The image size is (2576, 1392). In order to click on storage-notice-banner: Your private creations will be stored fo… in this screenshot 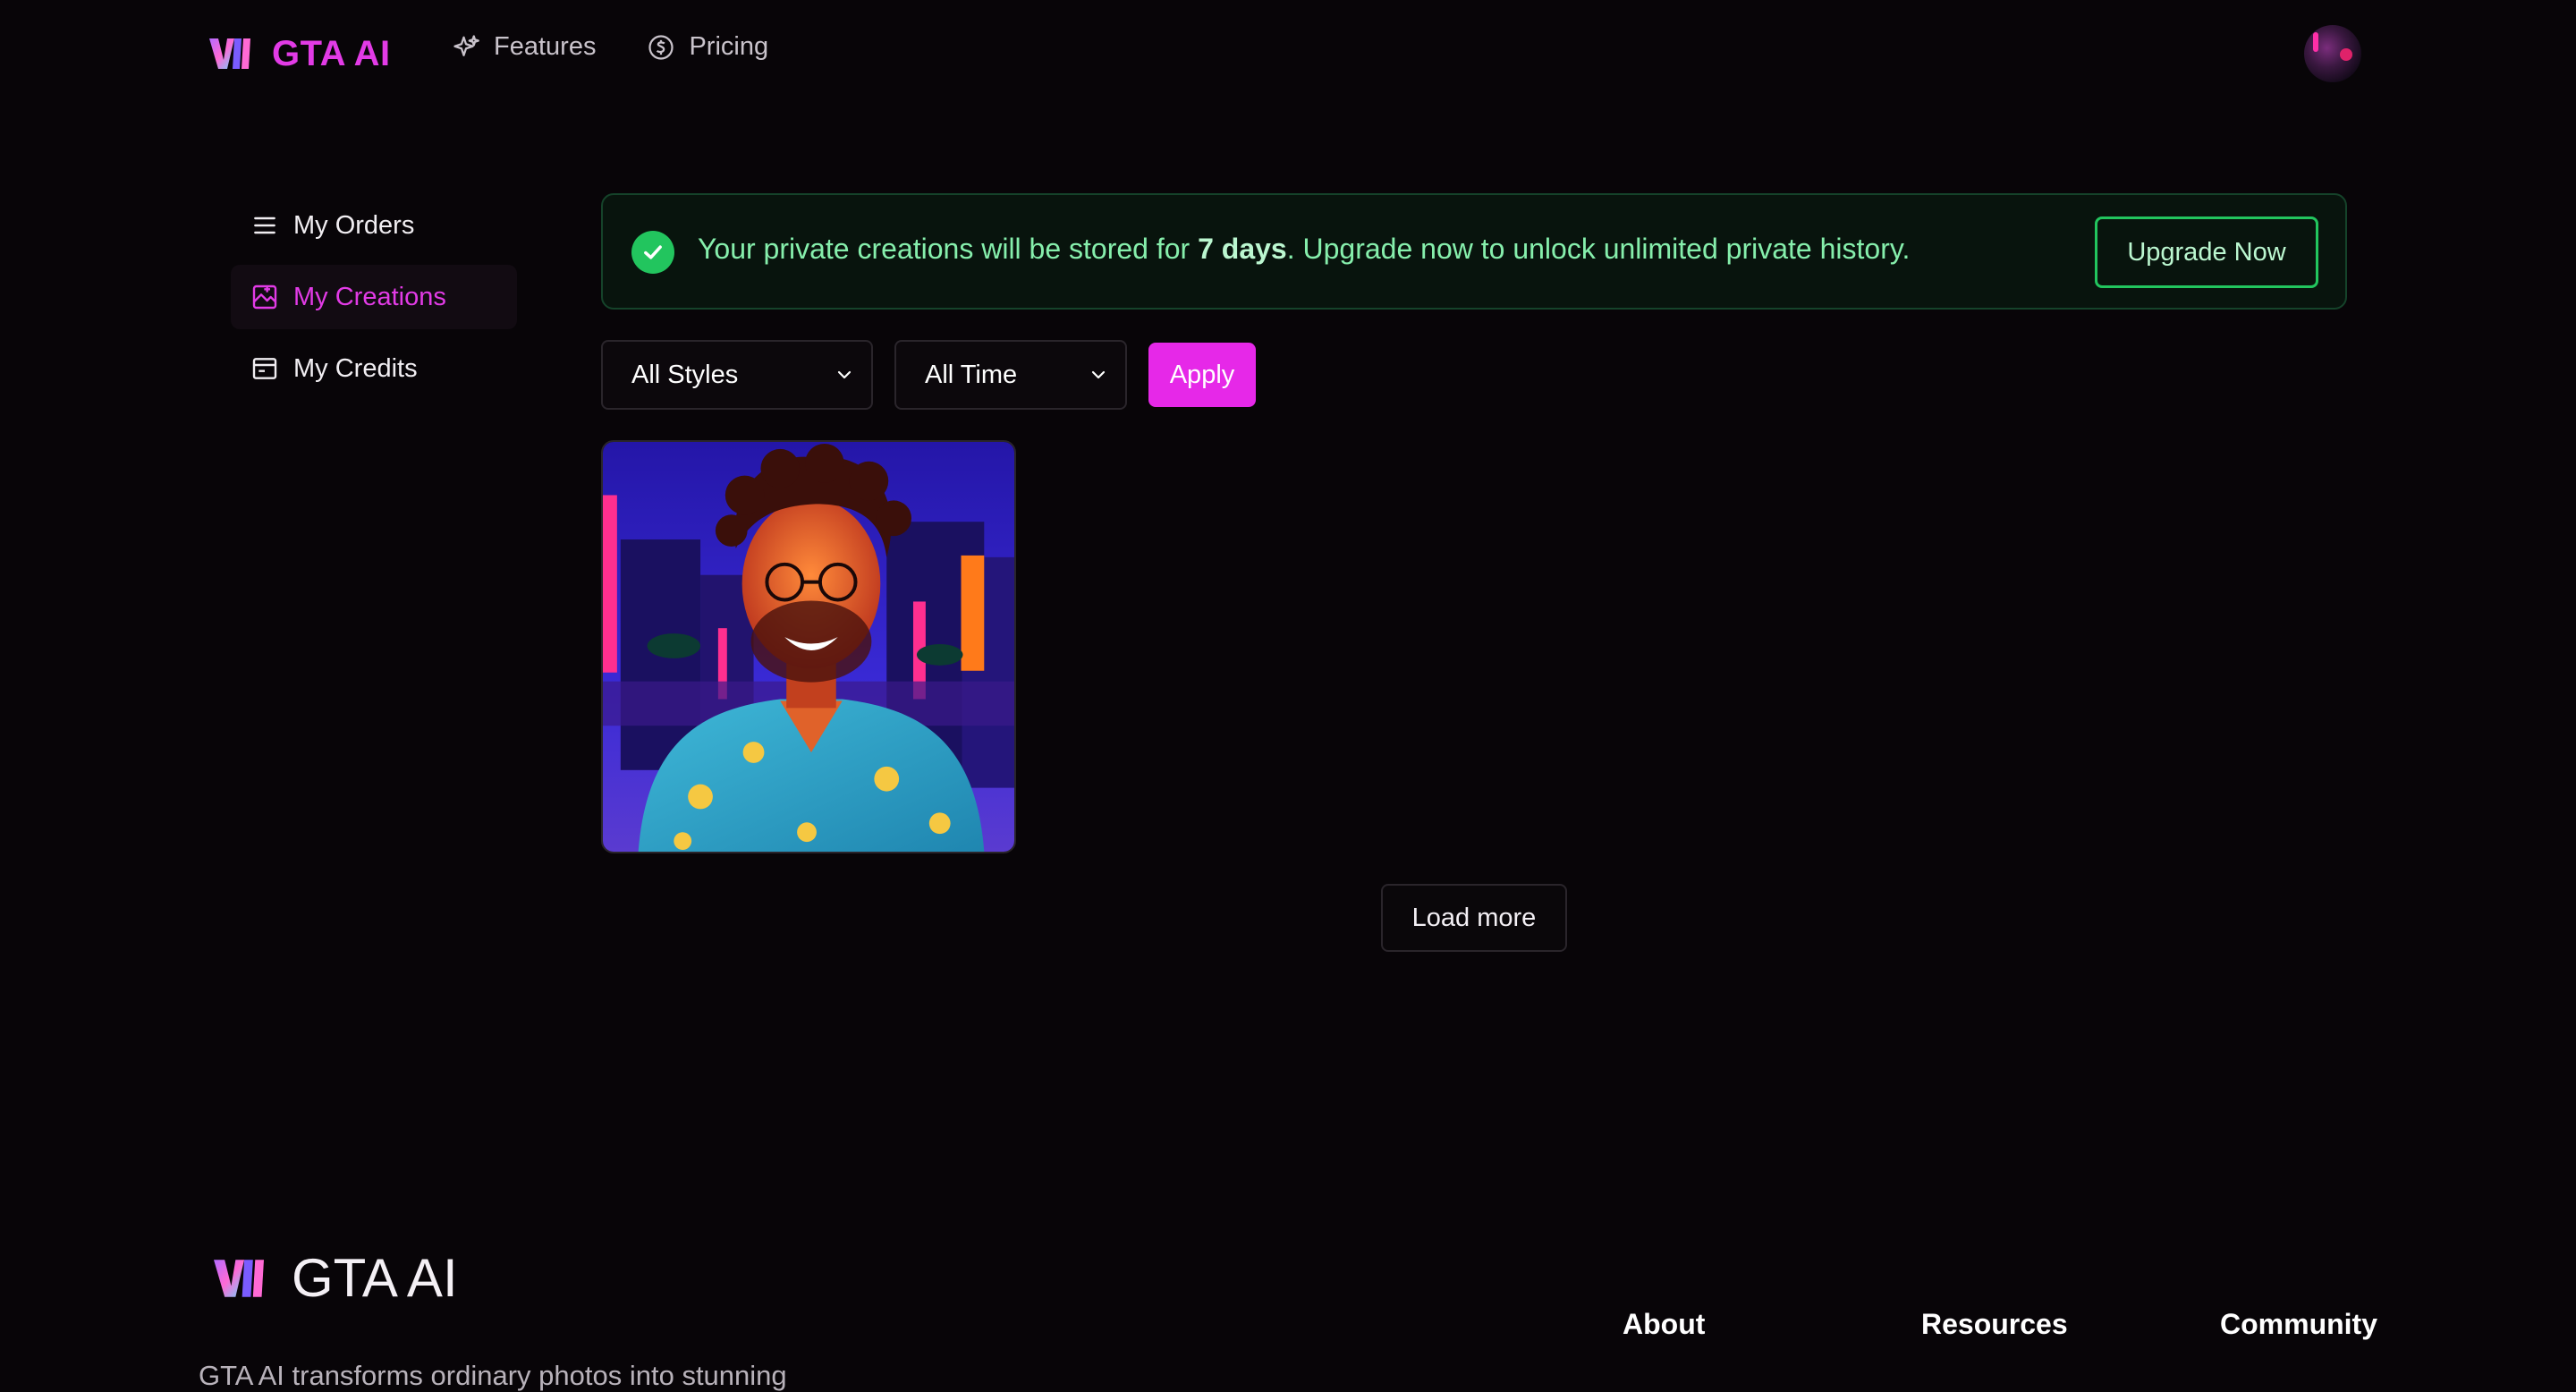, I will do `click(1474, 251)`.